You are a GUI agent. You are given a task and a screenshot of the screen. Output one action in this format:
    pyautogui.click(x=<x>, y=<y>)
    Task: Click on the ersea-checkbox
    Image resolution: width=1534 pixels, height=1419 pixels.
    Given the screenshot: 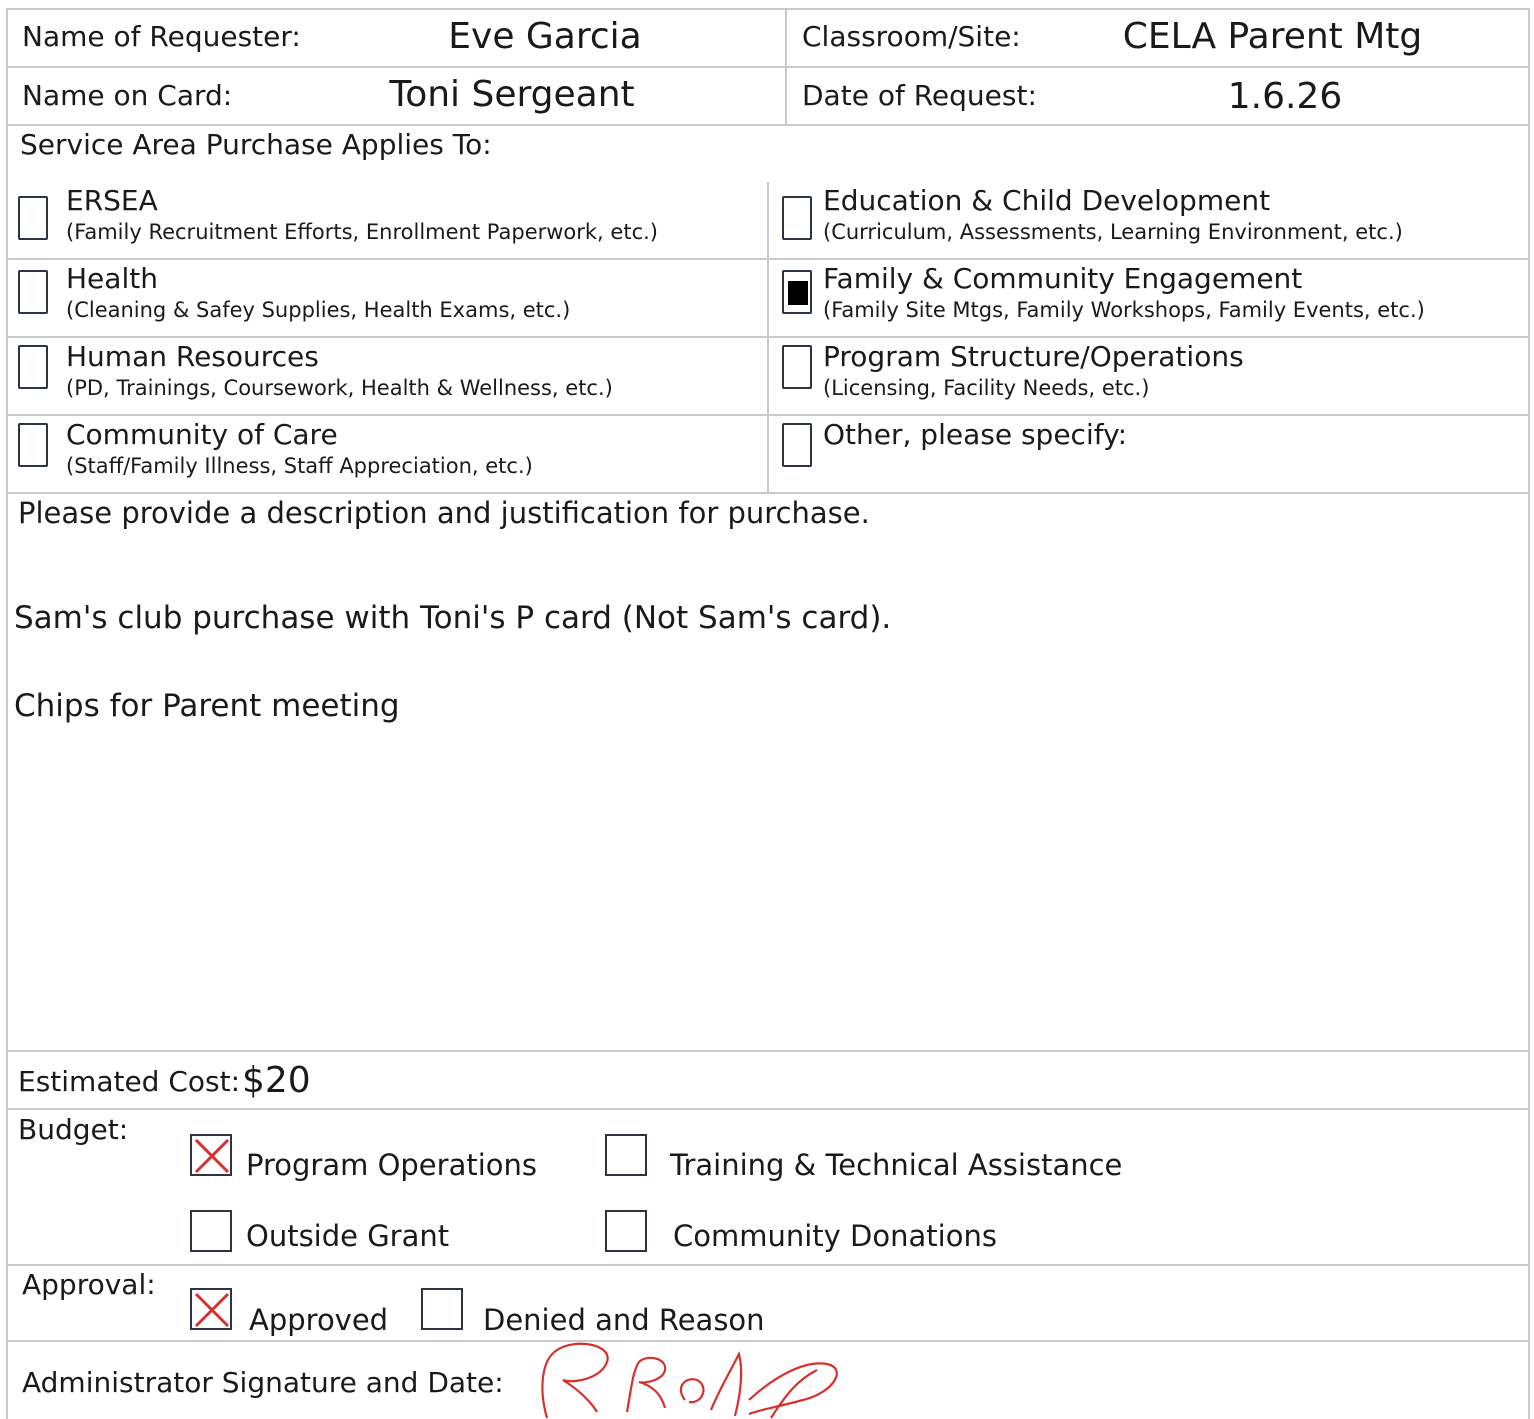 What is the action you would take?
    pyautogui.click(x=33, y=218)
    